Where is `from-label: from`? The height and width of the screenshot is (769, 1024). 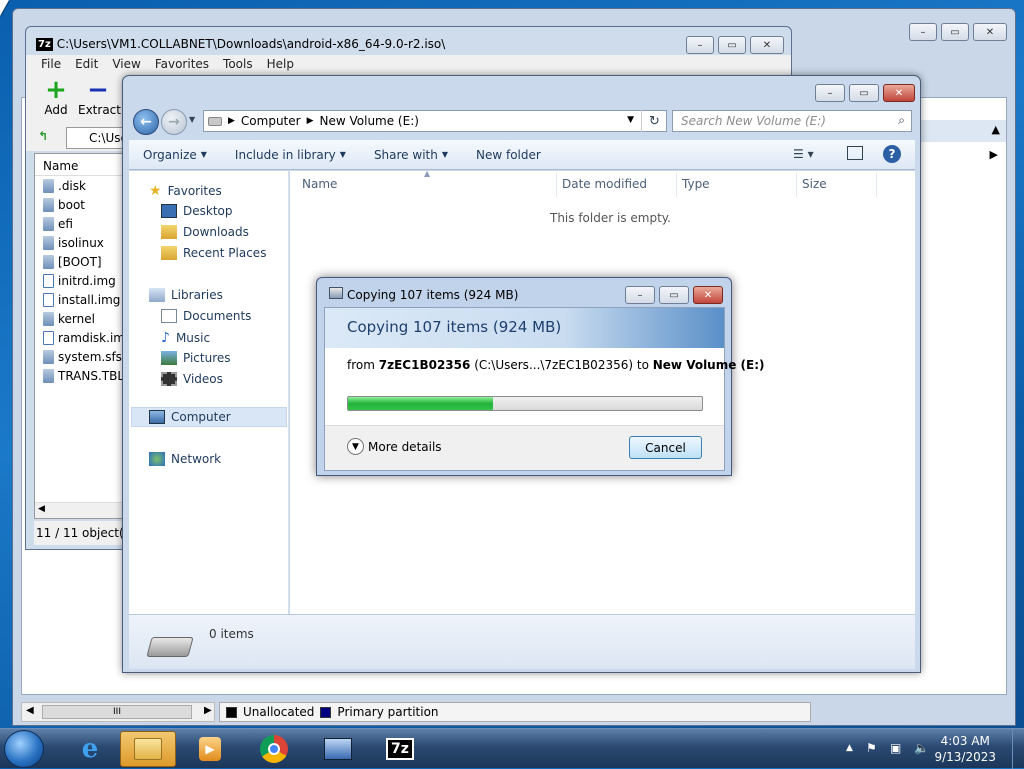 from-label: from is located at coordinates (361, 365).